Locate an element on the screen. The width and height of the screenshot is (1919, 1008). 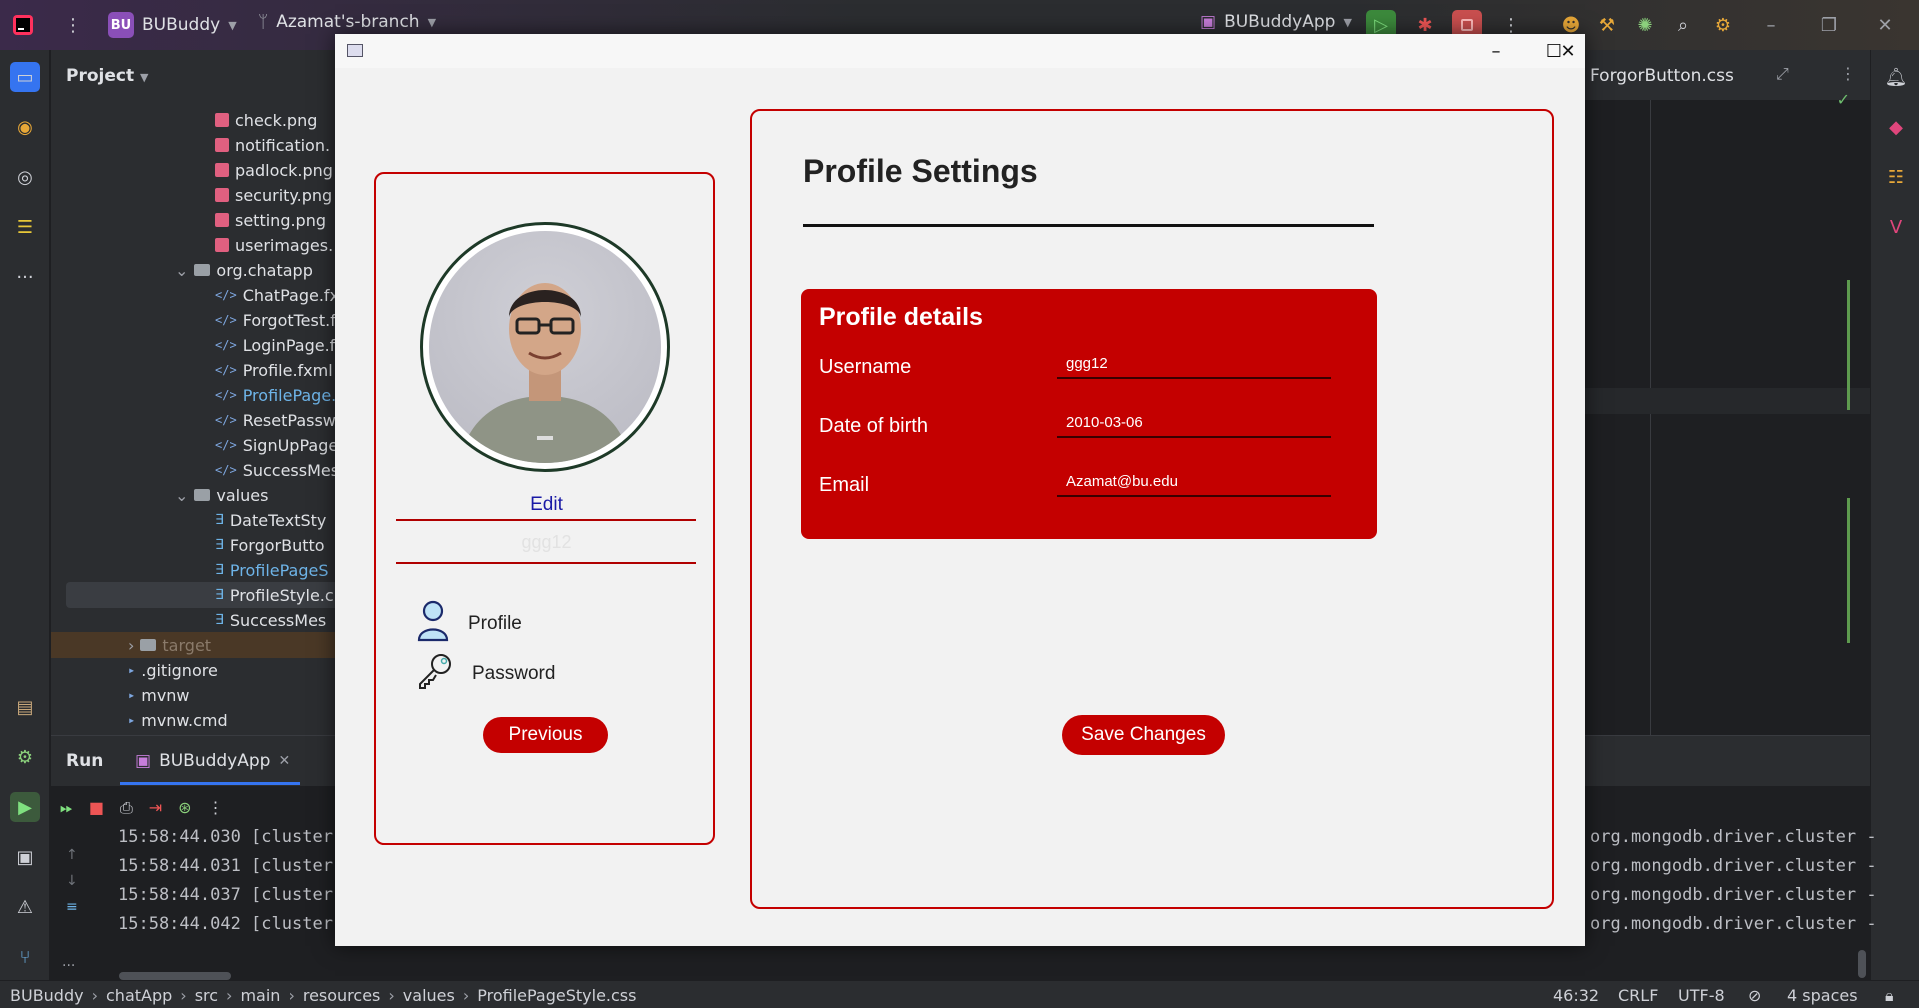
search-icon: ⌕ is located at coordinates (1683, 25).